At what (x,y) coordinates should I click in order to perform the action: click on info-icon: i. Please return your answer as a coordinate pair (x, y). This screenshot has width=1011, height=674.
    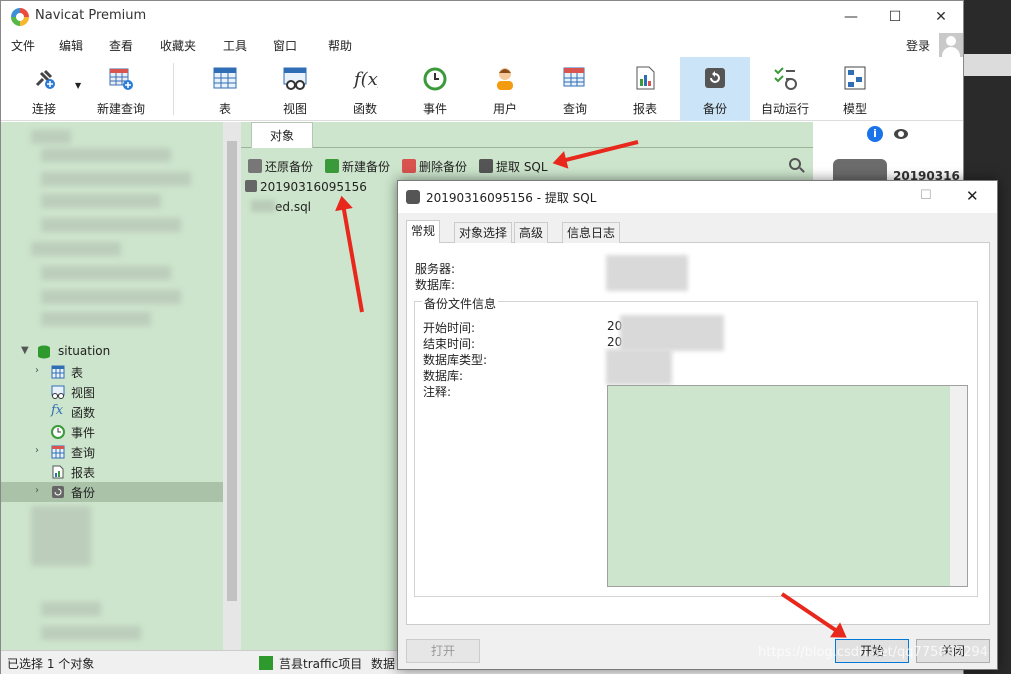
    Looking at the image, I should click on (875, 134).